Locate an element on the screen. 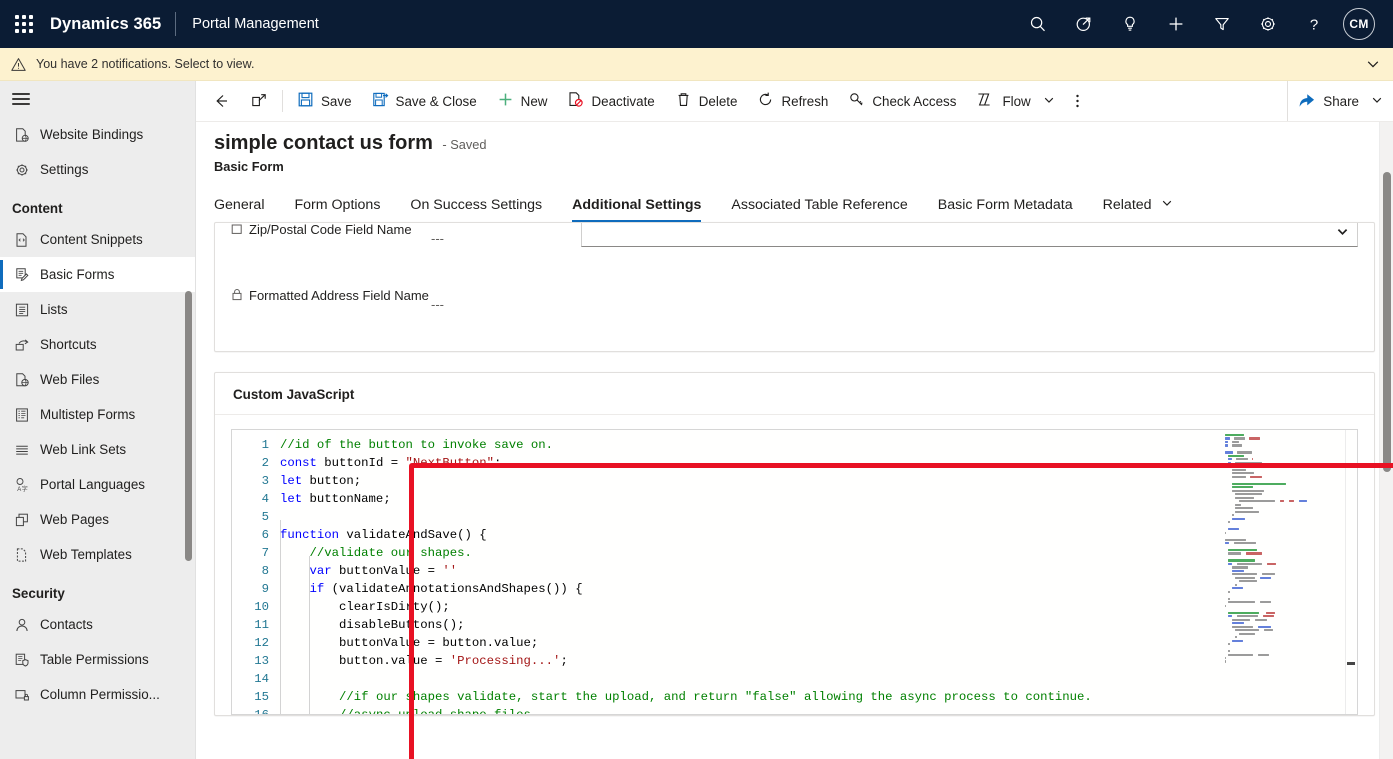 This screenshot has height=759, width=1393. code-token: let is located at coordinates (291, 481).